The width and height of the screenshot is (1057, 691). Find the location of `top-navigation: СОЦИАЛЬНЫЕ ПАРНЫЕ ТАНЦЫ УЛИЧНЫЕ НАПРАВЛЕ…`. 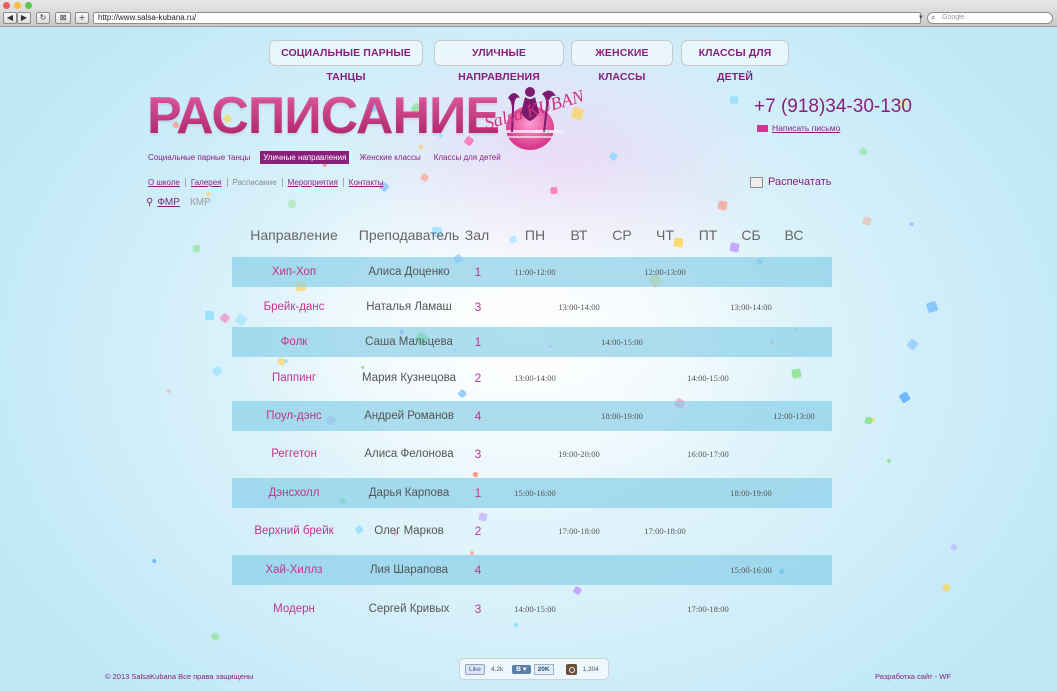

top-navigation: СОЦИАЛЬНЫЕ ПАРНЫЕ ТАНЦЫ УЛИЧНЫЕ НАПРАВЛЕ… is located at coordinates (528, 61).